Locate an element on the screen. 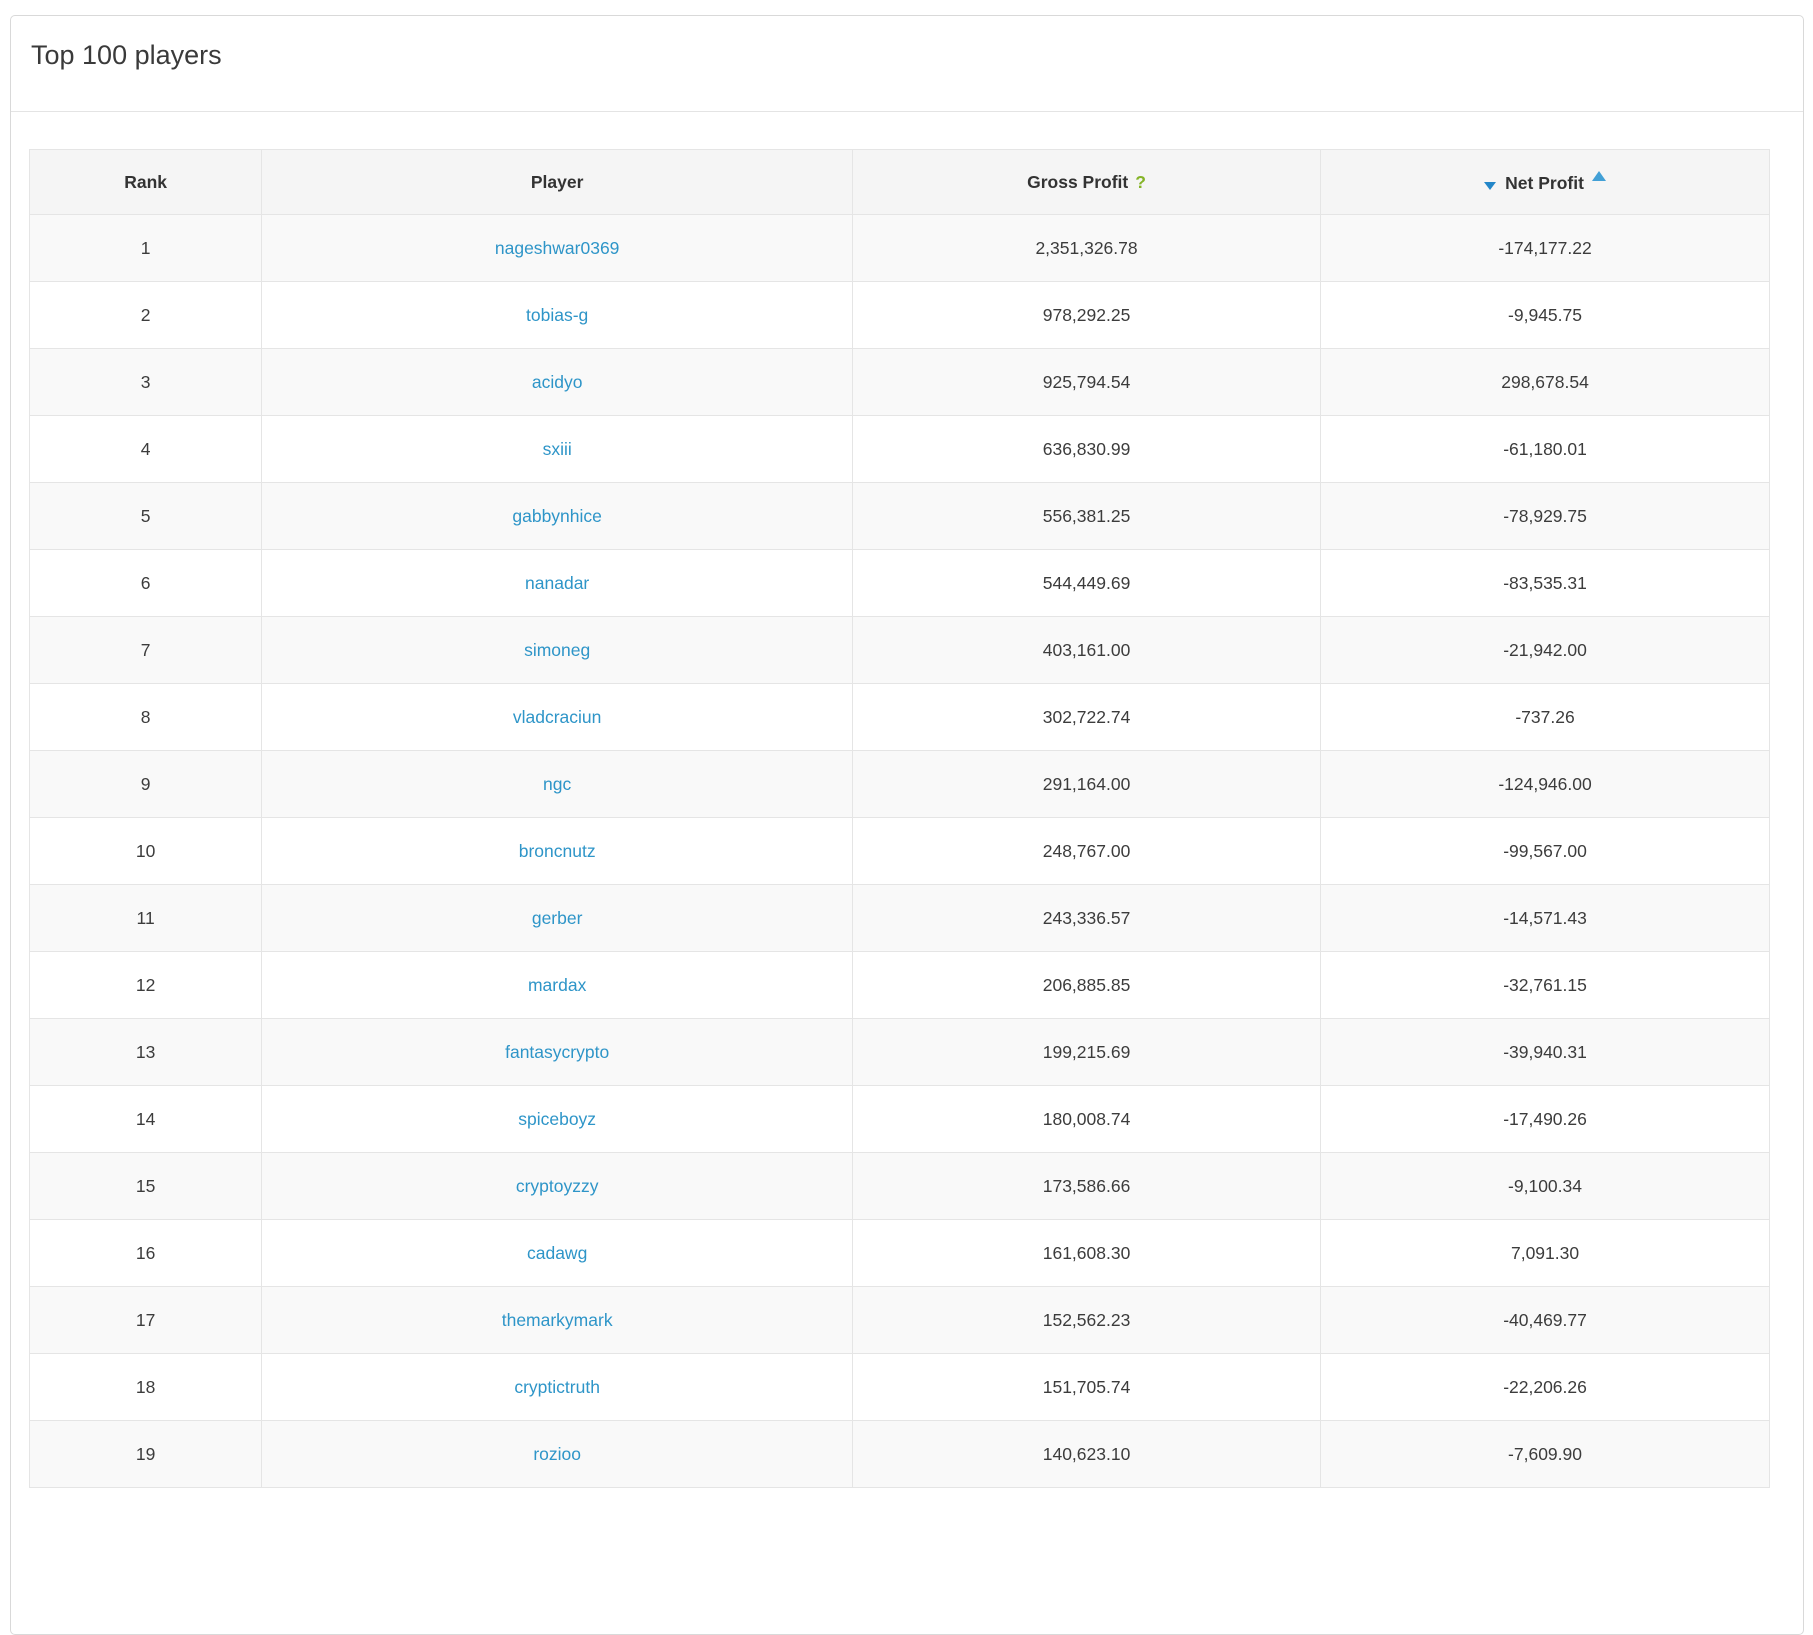 The image size is (1813, 1635). net-profit-cell: -17,490.26 is located at coordinates (1545, 1119).